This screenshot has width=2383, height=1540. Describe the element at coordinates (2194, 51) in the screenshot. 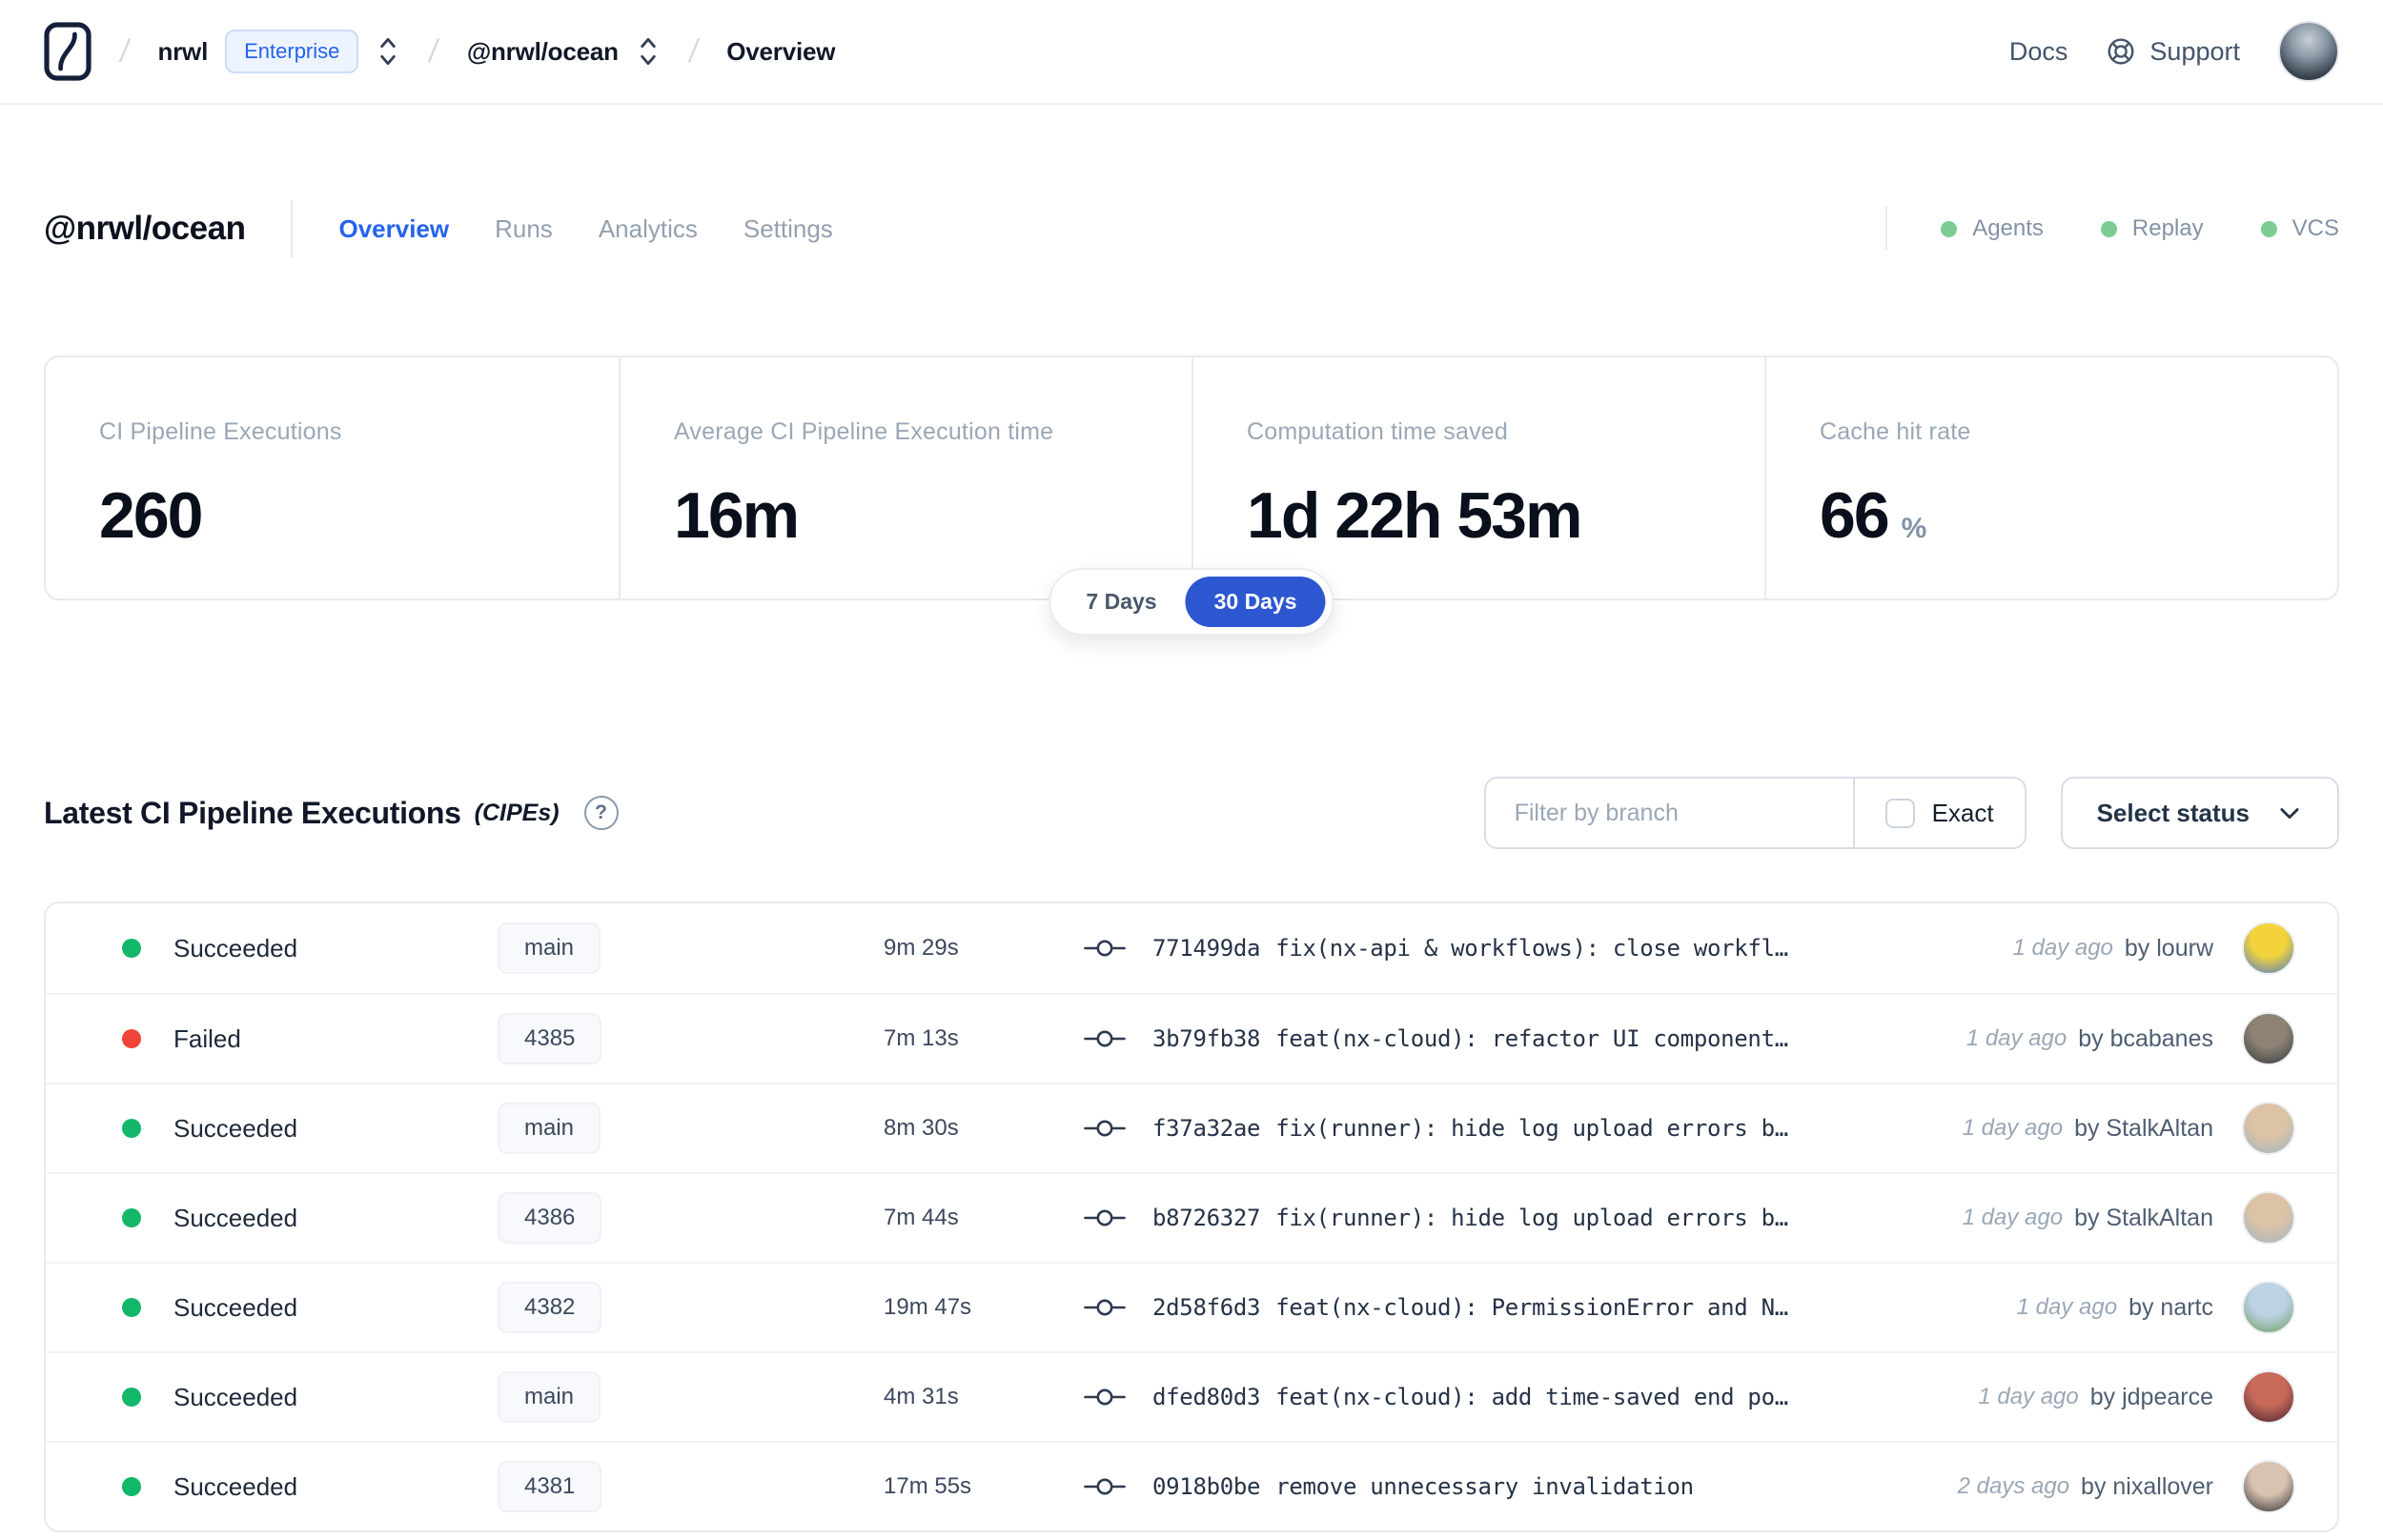

I see `support-label: Support` at that location.